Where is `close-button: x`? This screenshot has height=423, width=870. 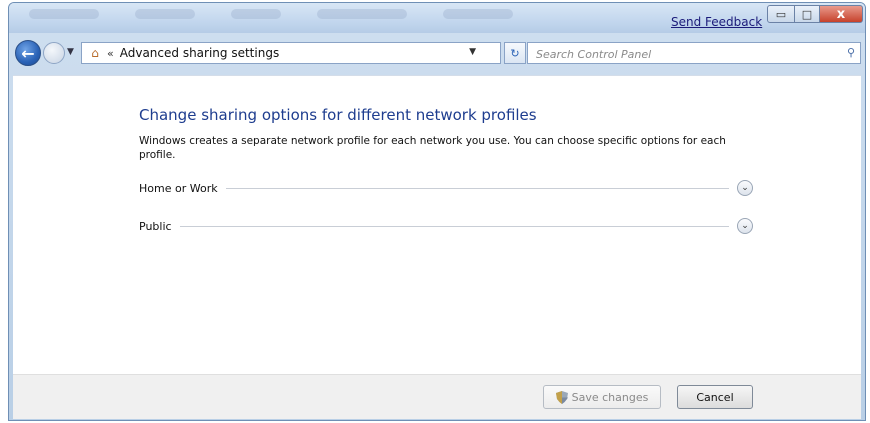
close-button: x is located at coordinates (841, 14).